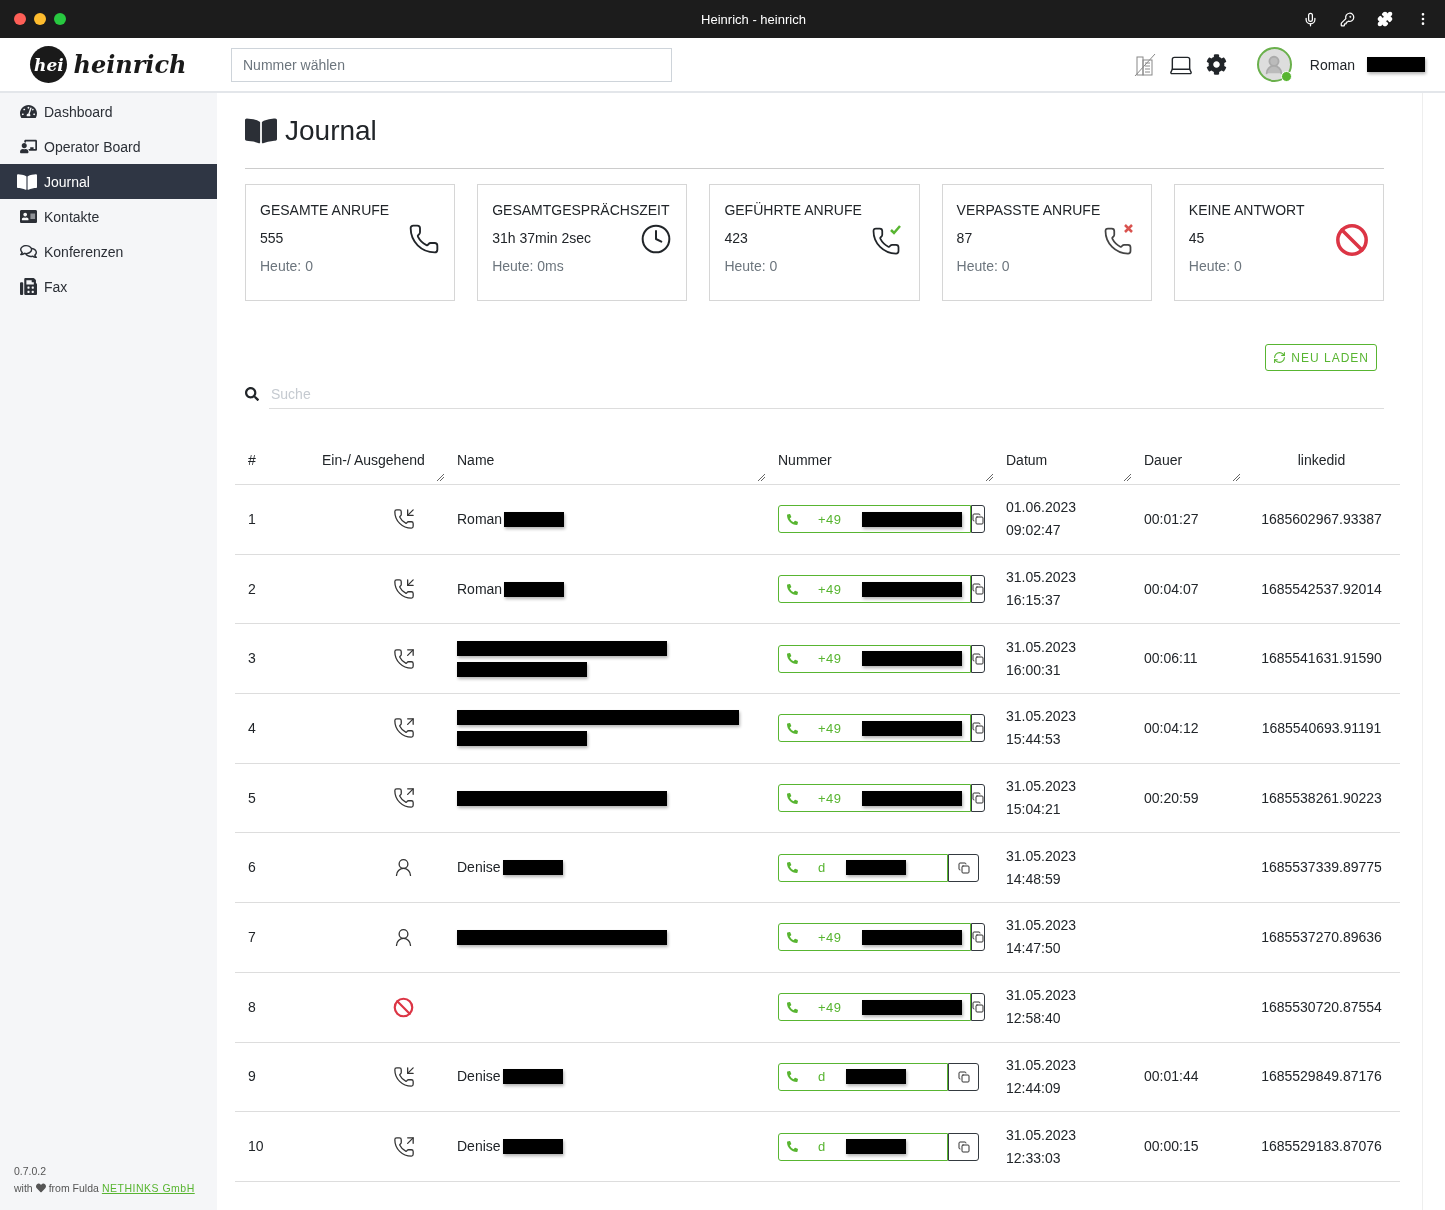  What do you see at coordinates (108, 216) in the screenshot?
I see `sidebar-item: Kontakte` at bounding box center [108, 216].